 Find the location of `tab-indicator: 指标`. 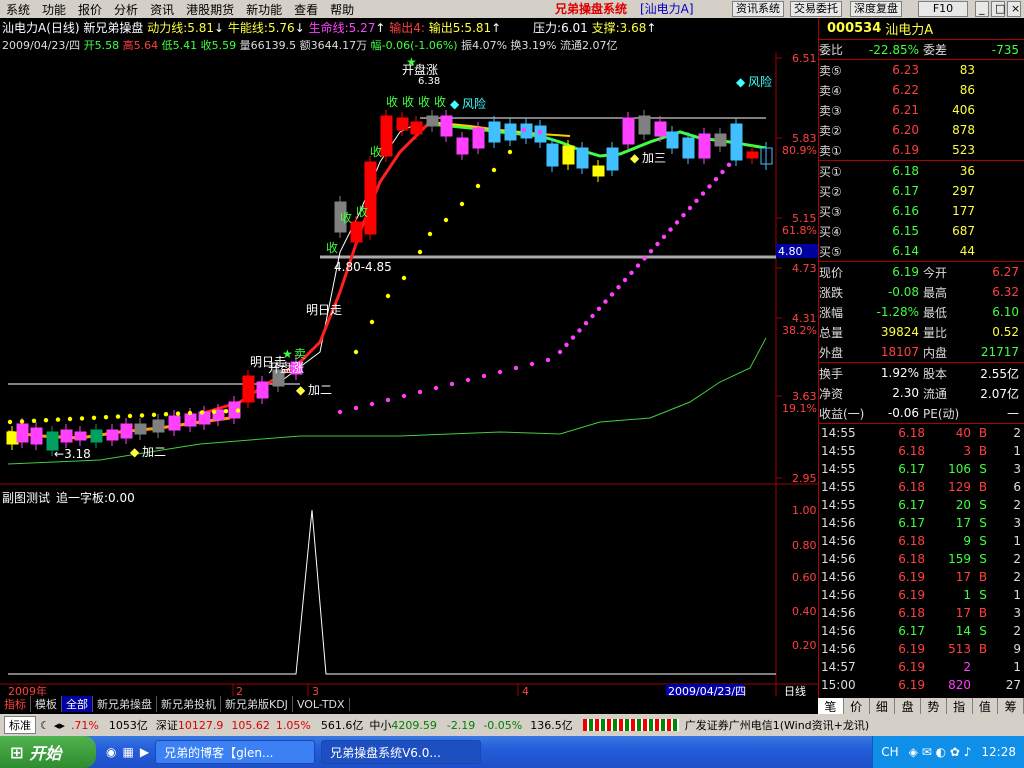

tab-indicator: 指标 is located at coordinates (15, 704).